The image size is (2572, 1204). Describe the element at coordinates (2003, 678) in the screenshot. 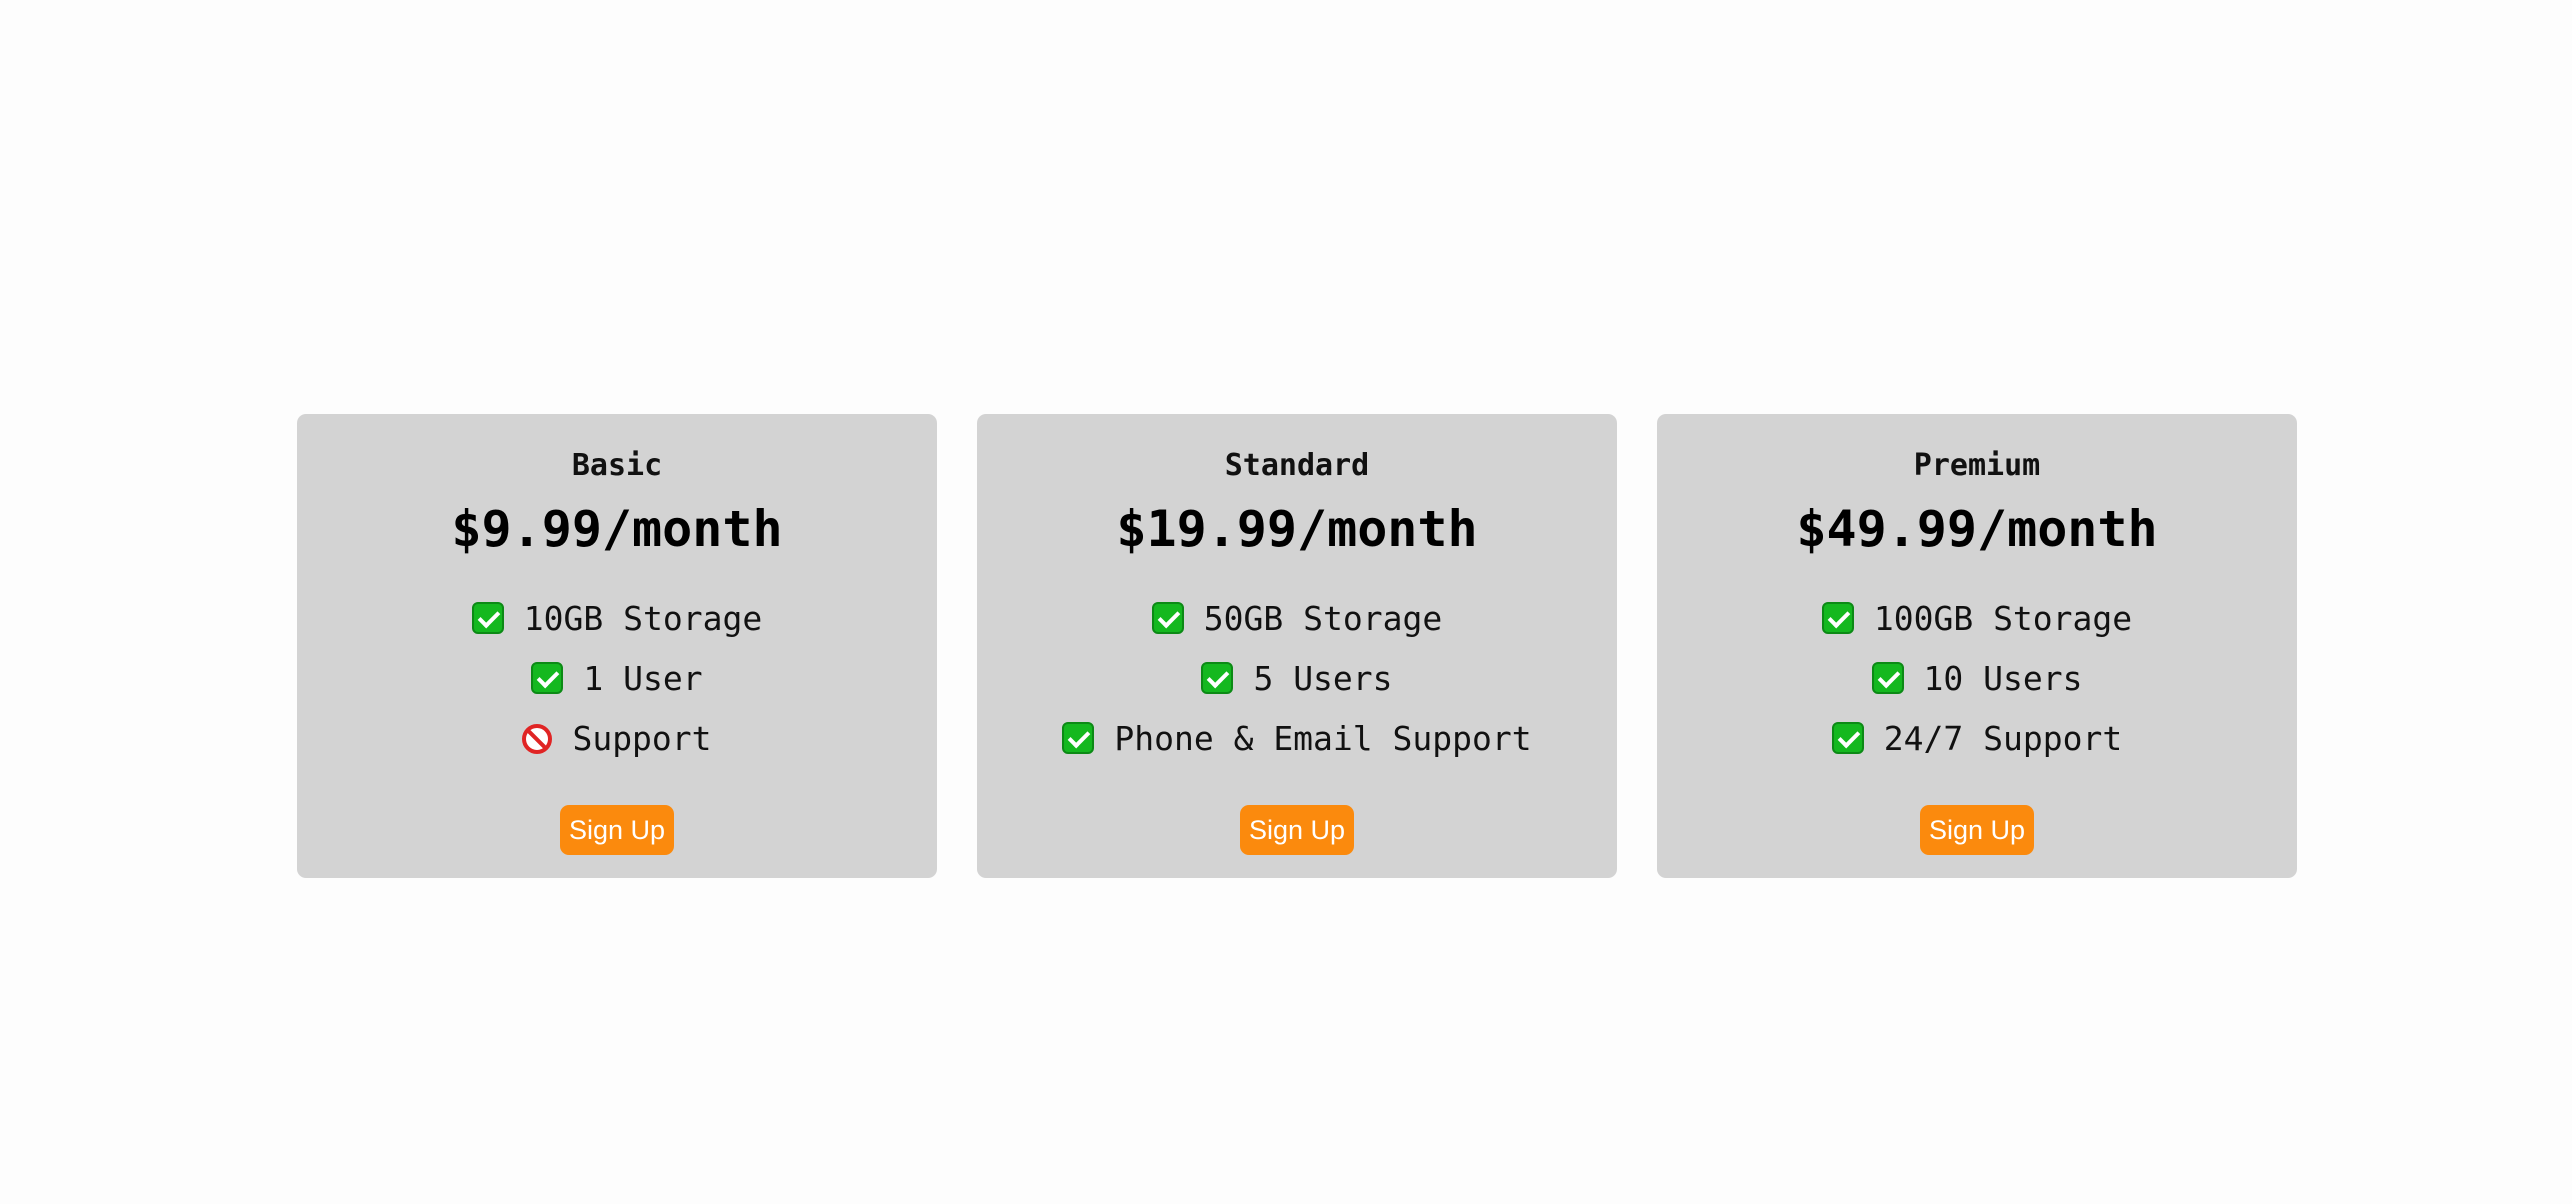

I see `feature-text: 10 Users` at that location.